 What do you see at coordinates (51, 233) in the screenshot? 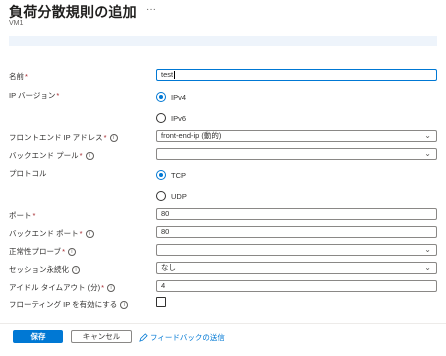
I see `backend-port-label: バックエンド ポート* i` at bounding box center [51, 233].